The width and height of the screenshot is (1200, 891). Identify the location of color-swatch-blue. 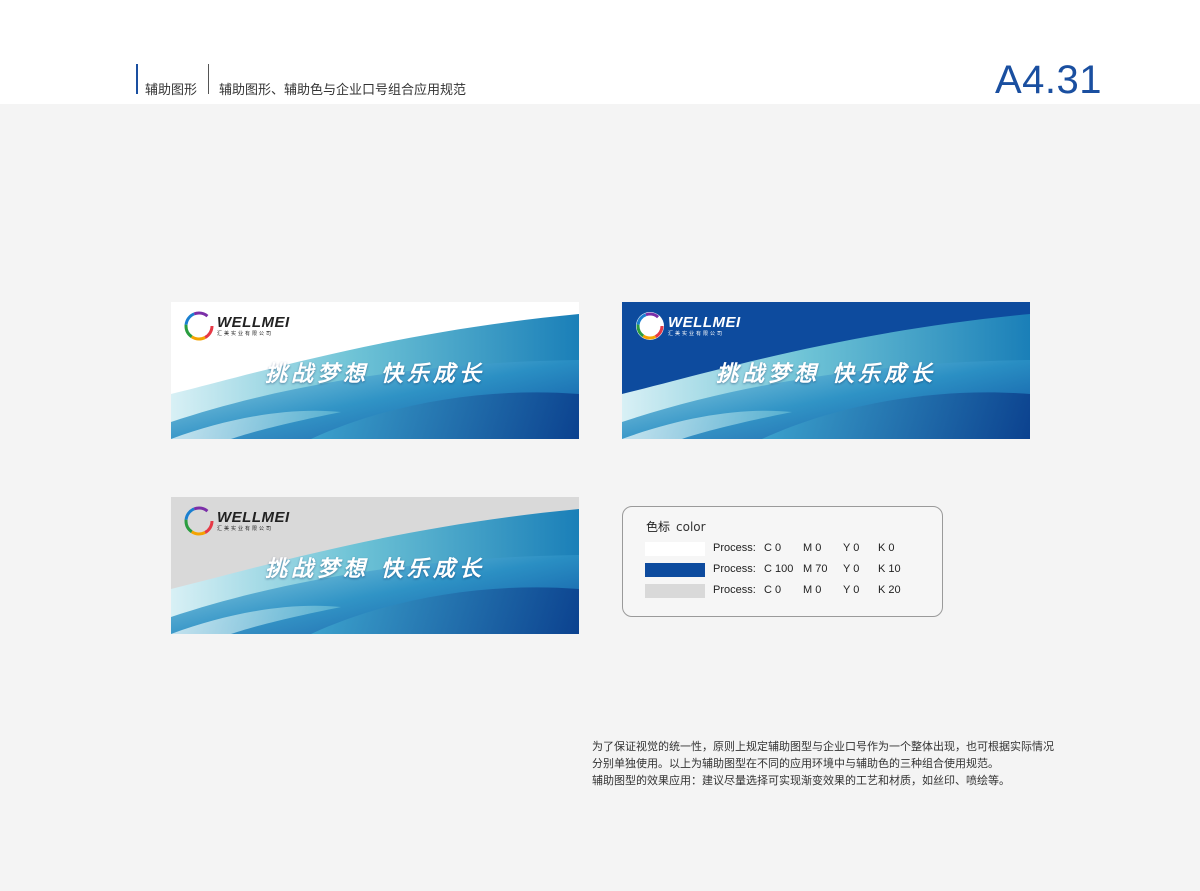
(675, 569).